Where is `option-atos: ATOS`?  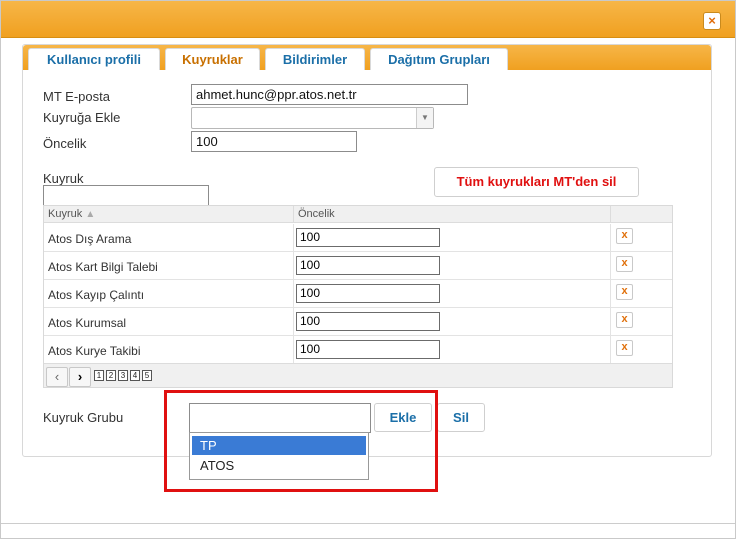 option-atos: ATOS is located at coordinates (279, 465).